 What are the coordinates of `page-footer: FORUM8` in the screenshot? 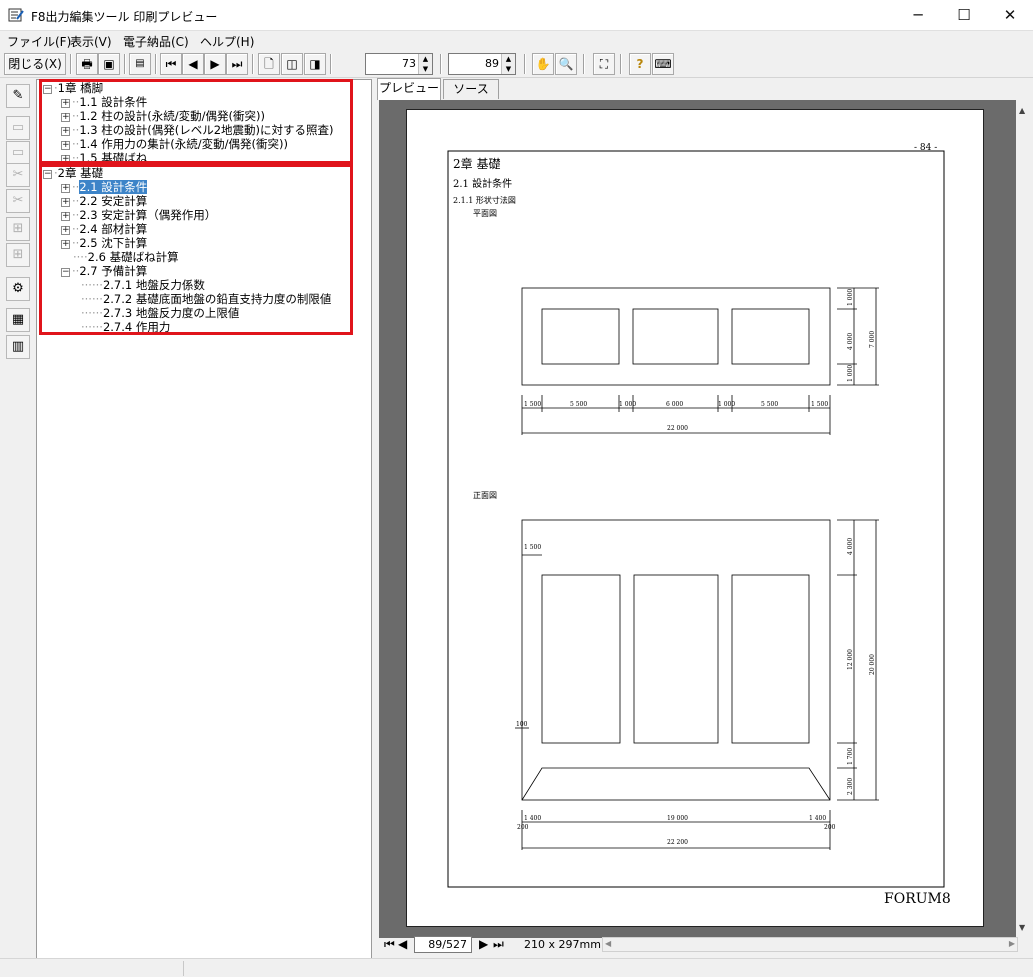 It's located at (917, 899).